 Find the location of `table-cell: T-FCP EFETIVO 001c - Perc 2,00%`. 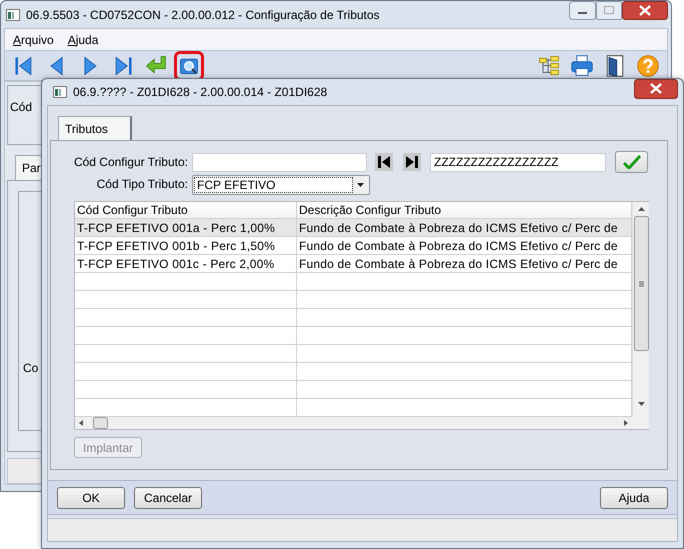

table-cell: T-FCP EFETIVO 001c - Perc 2,00% is located at coordinates (186, 263).